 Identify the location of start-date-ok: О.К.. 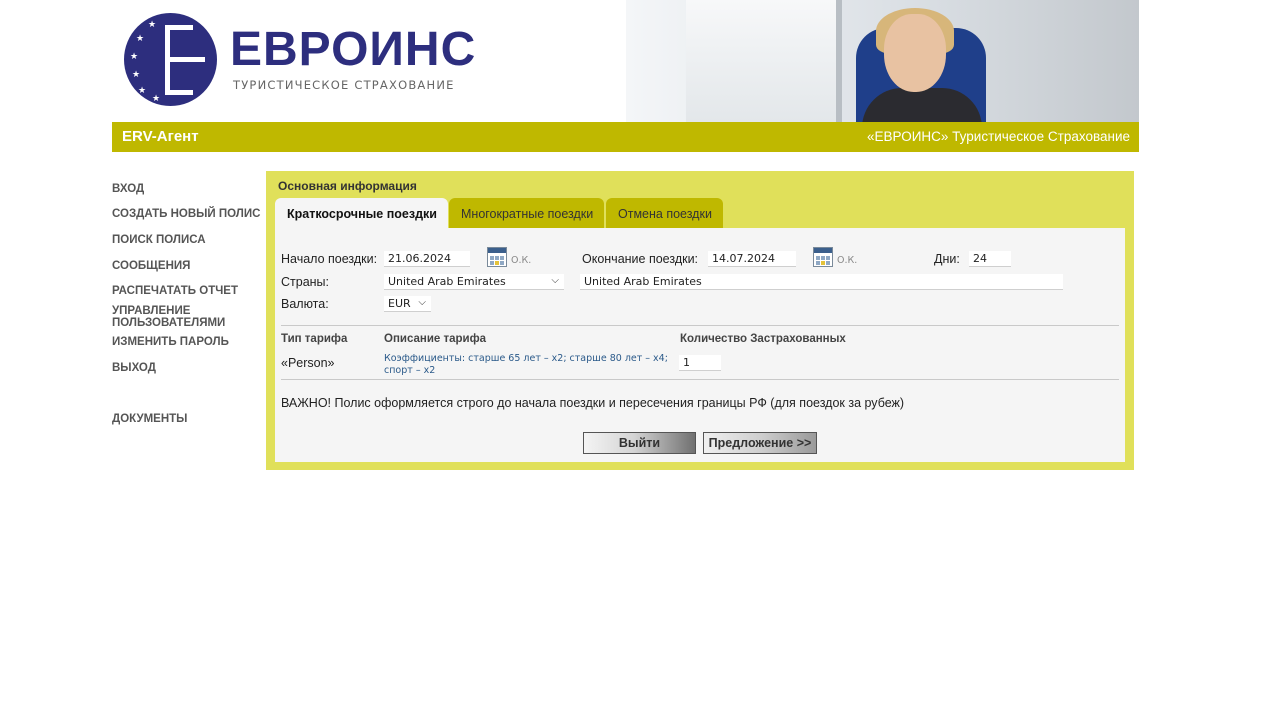
(521, 260).